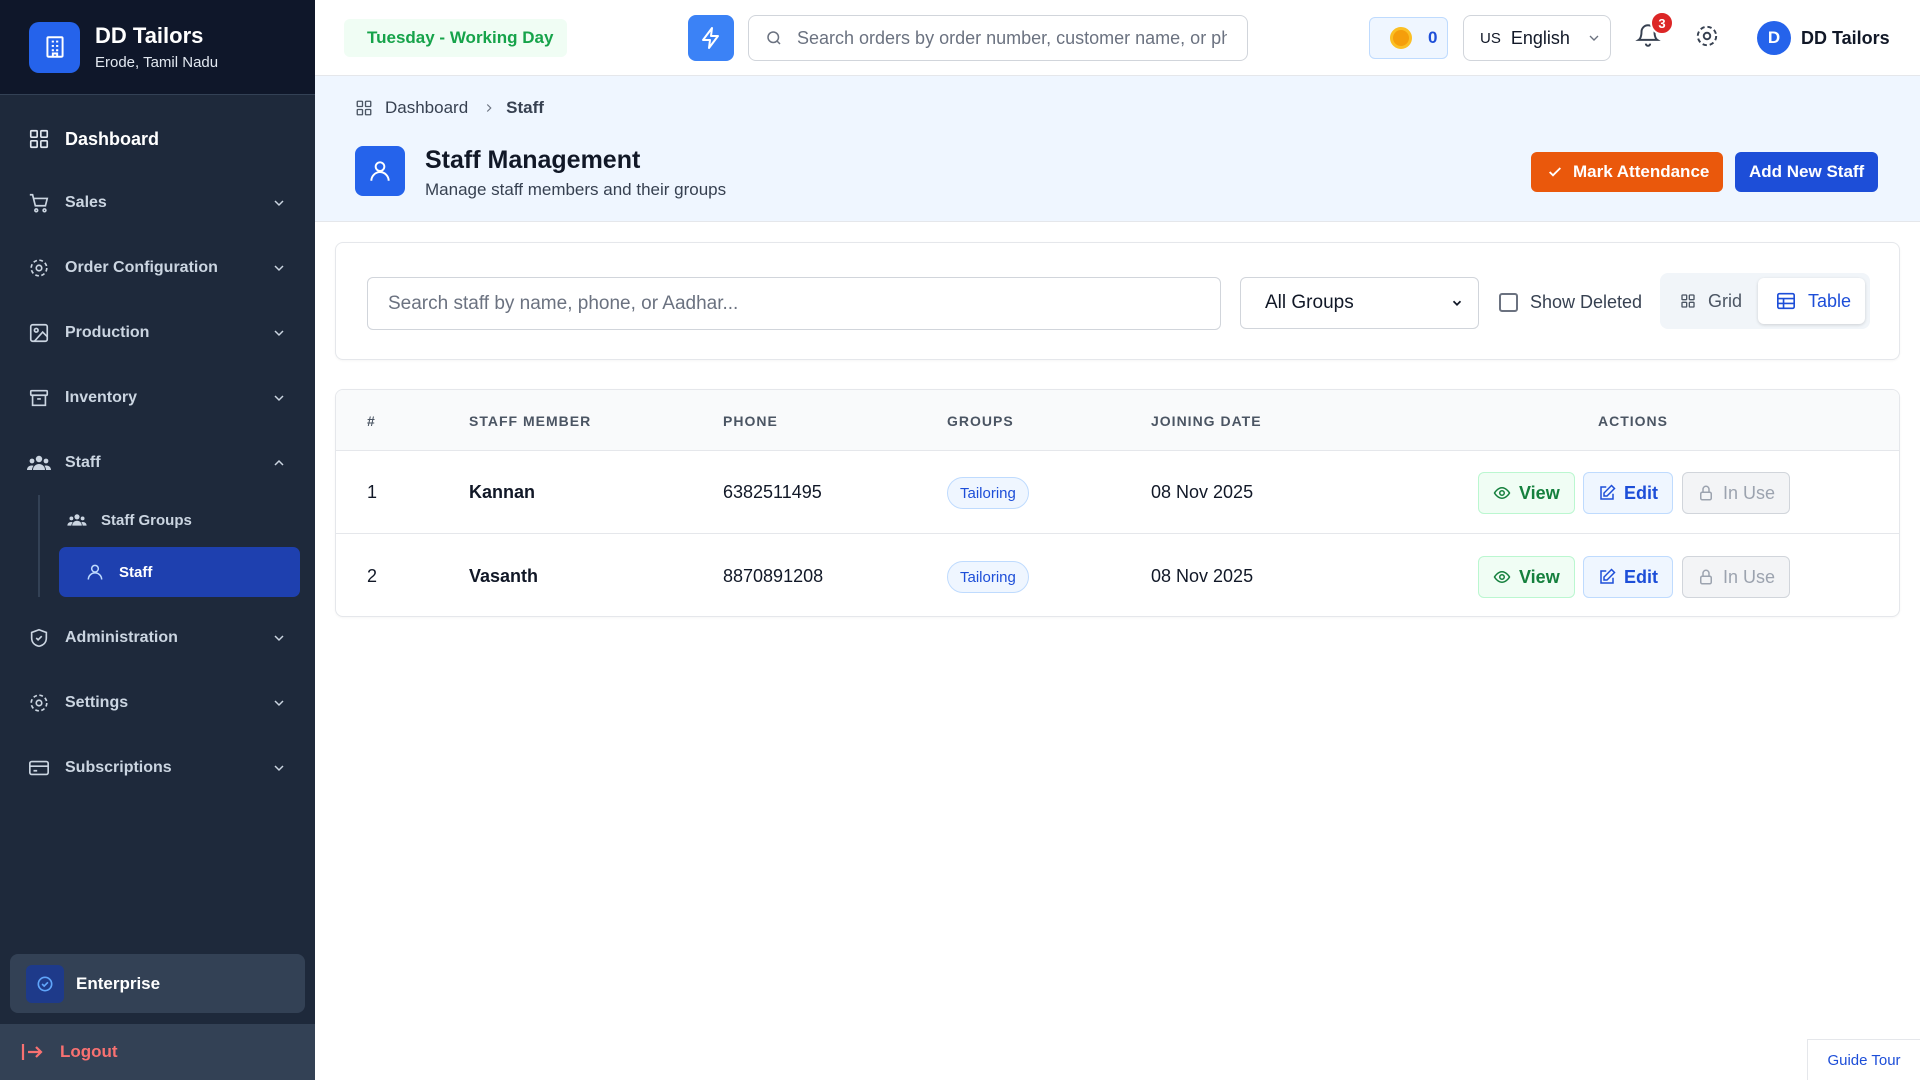 This screenshot has height=1080, width=1920. What do you see at coordinates (1508, 302) in the screenshot?
I see `show-deleted-checkbox` at bounding box center [1508, 302].